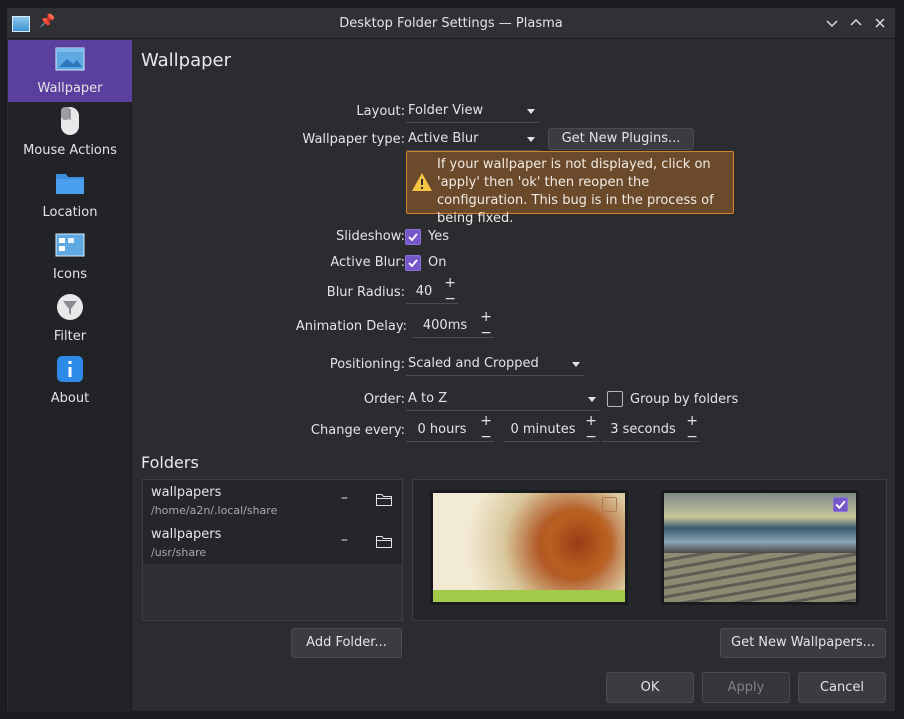 This screenshot has width=904, height=719. I want to click on layout-label: Layout:, so click(380, 111).